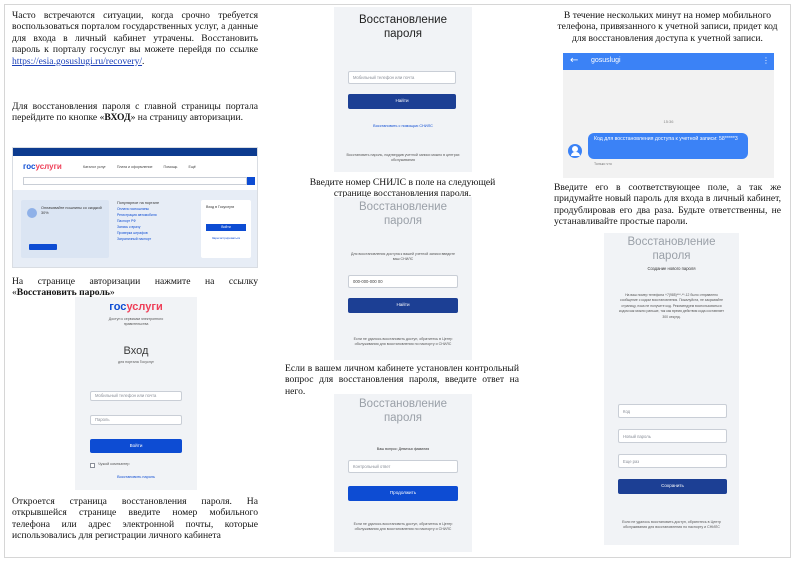 The width and height of the screenshot is (795, 561). I want to click on login-title: Вход, so click(136, 351).